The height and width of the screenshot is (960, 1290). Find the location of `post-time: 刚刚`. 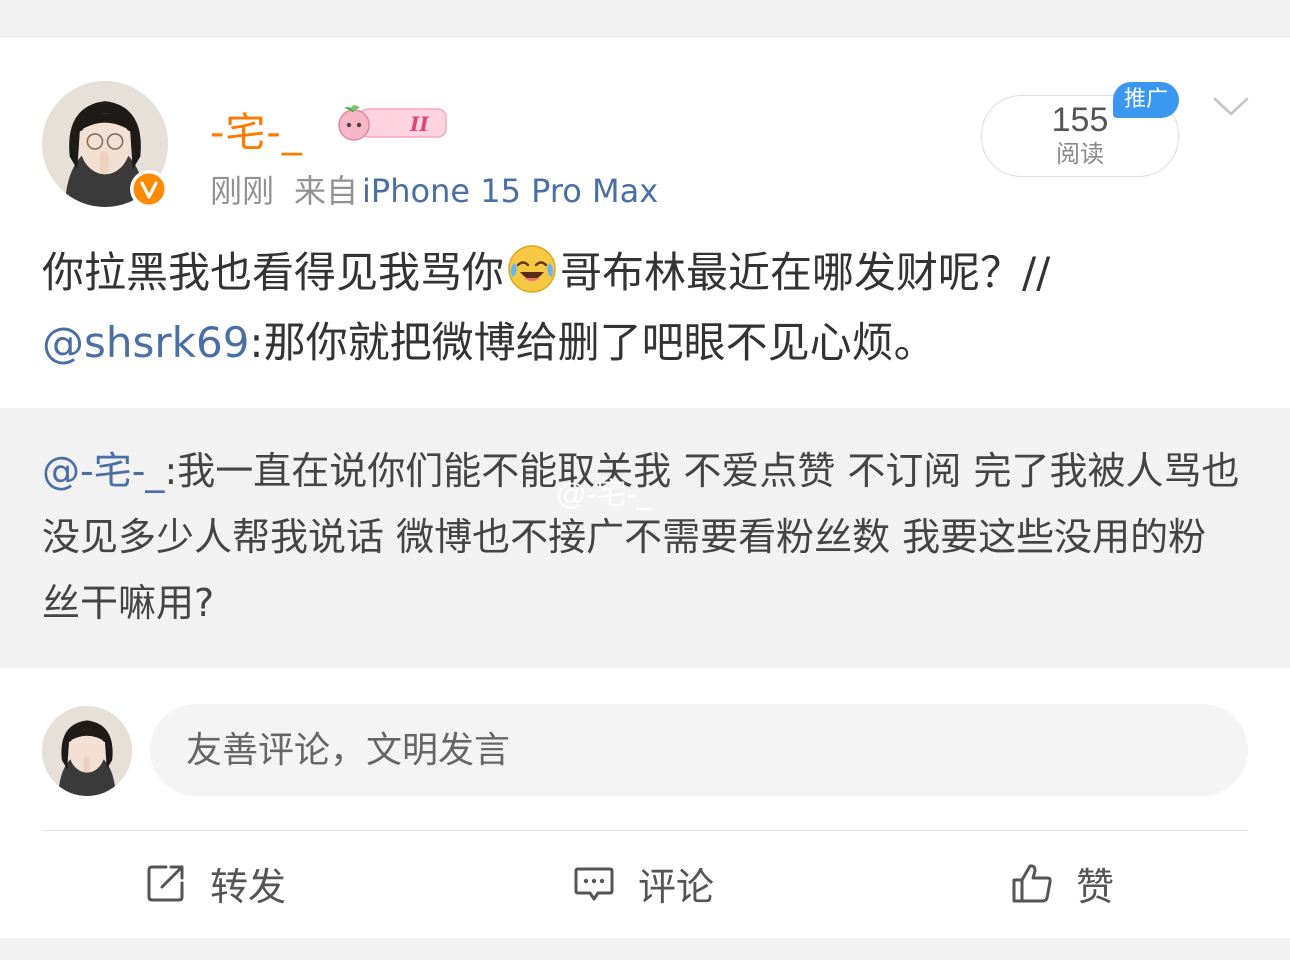

post-time: 刚刚 is located at coordinates (242, 191).